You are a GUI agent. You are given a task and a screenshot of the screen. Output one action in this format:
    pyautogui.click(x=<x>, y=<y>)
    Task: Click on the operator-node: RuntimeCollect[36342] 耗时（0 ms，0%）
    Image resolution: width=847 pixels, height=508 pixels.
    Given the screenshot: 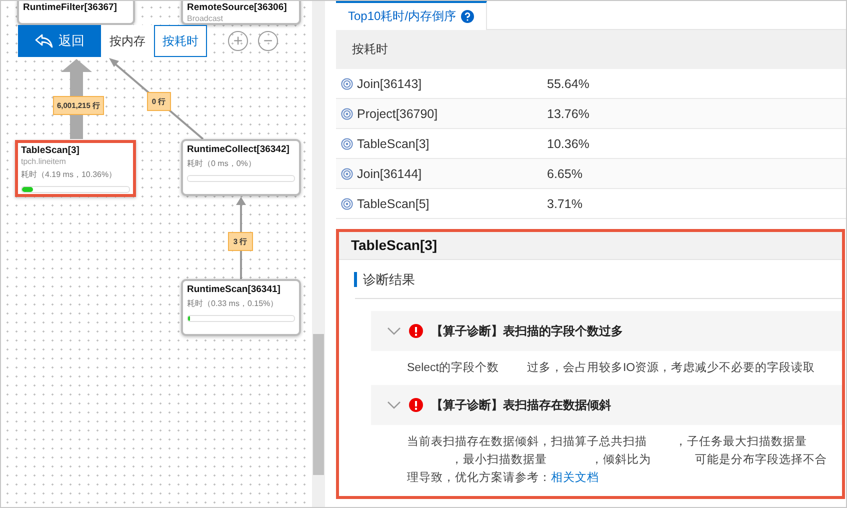 What is the action you would take?
    pyautogui.click(x=241, y=167)
    